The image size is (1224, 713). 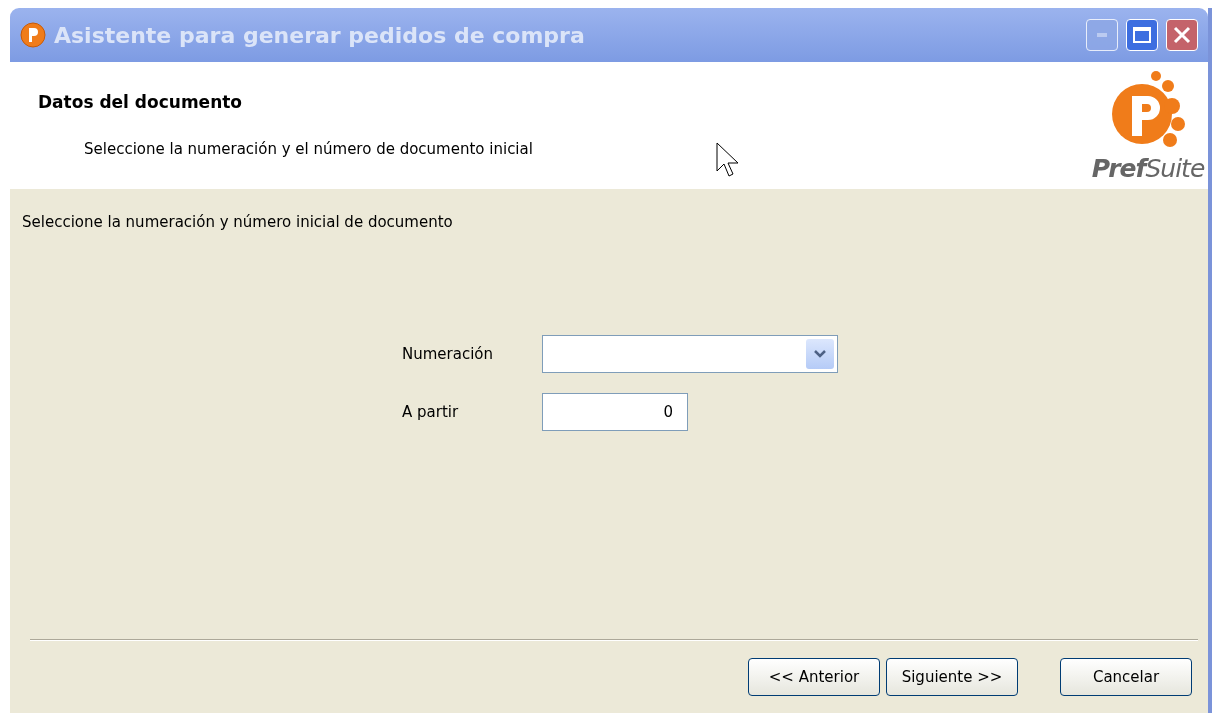 I want to click on chevron-down-icon, so click(x=820, y=354).